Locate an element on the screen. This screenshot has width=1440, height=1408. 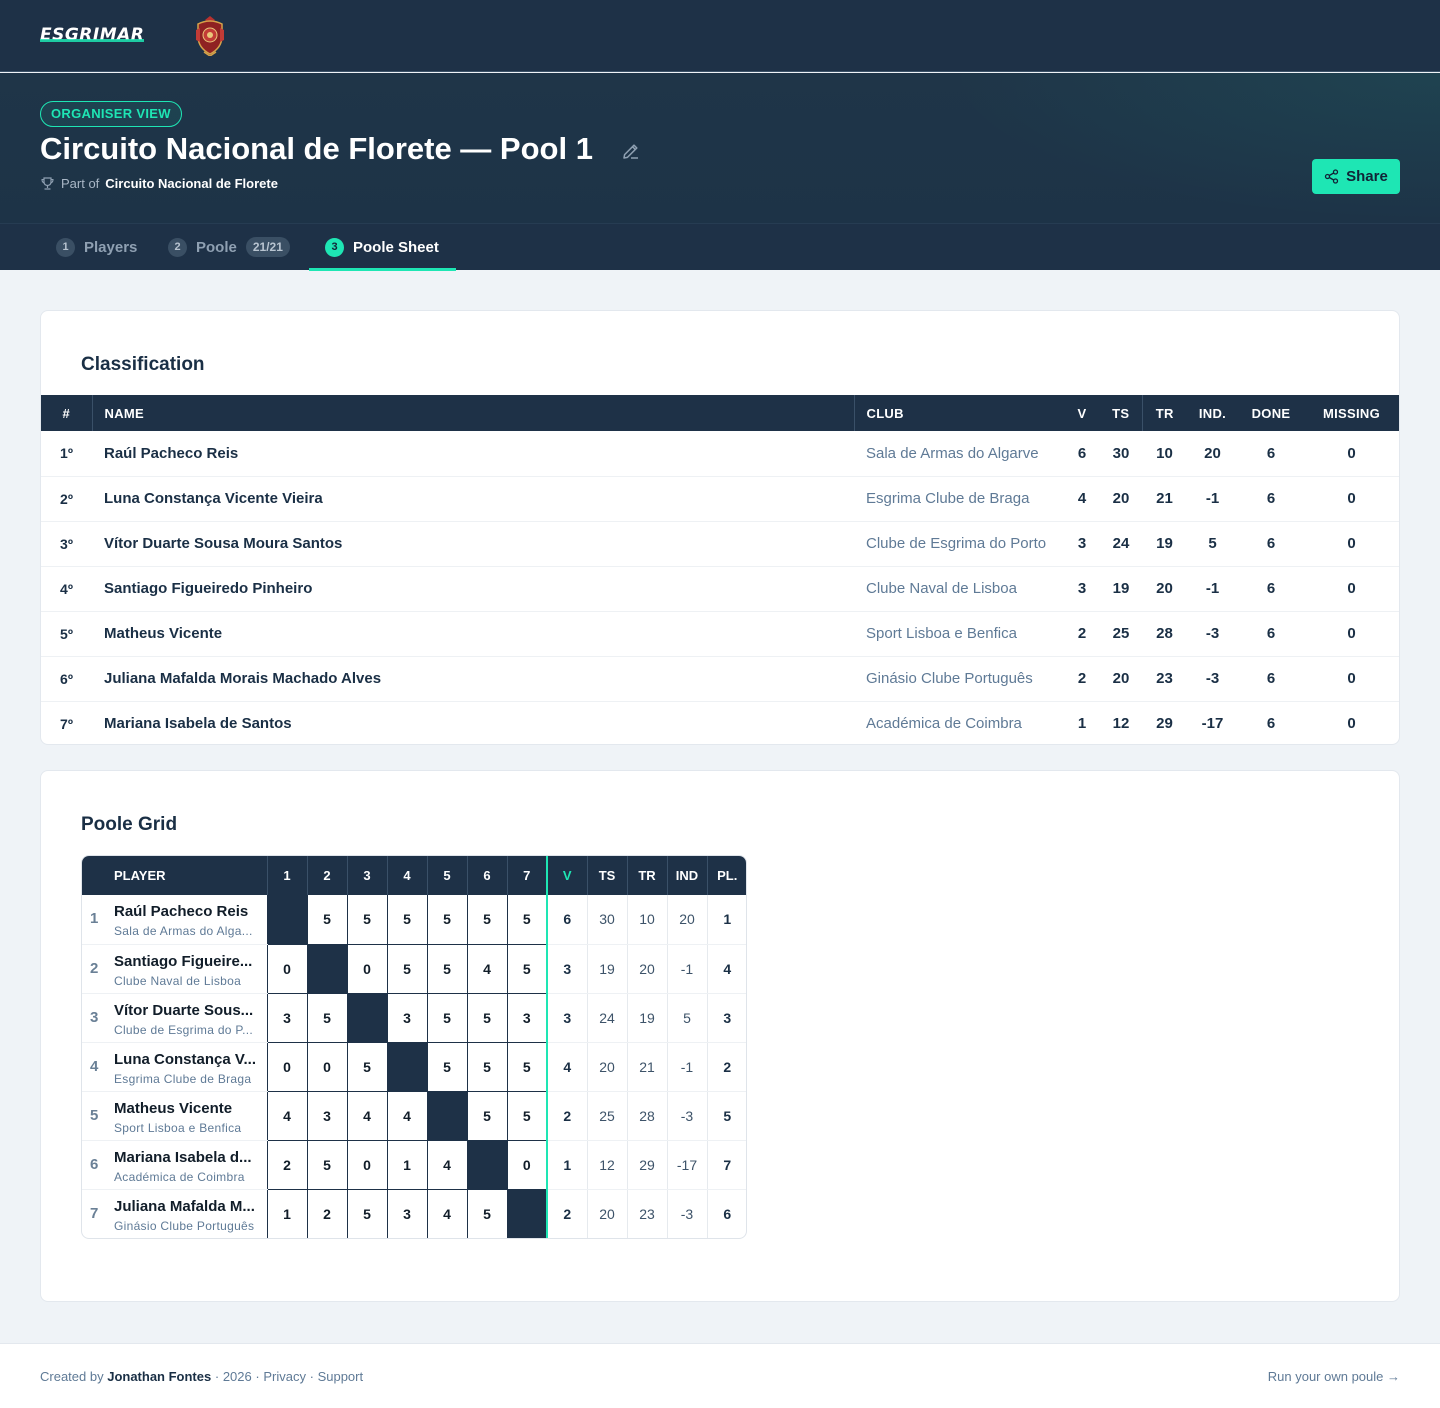
run-own-poule-link: Run your own poule → is located at coordinates (1334, 1376).